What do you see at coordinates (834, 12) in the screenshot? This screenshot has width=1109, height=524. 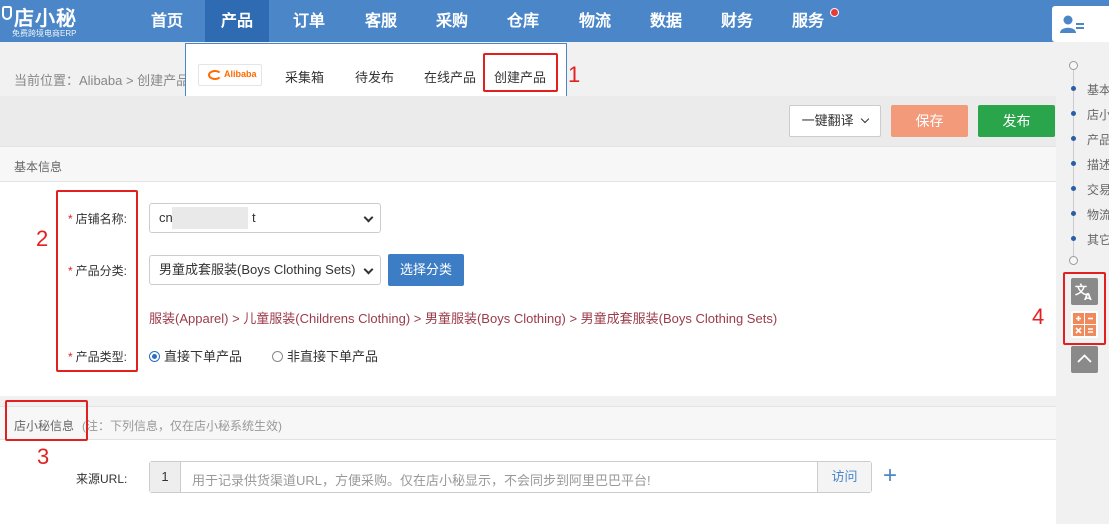 I see `notification-dot` at bounding box center [834, 12].